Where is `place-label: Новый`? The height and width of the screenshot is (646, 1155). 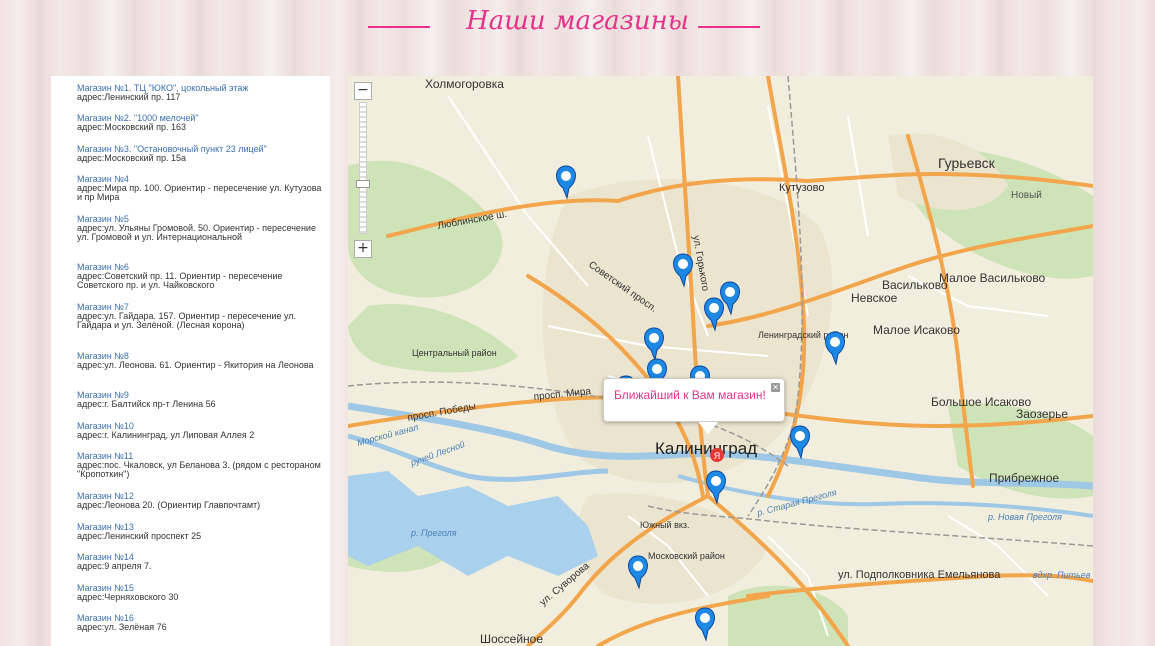
place-label: Новый is located at coordinates (1026, 195).